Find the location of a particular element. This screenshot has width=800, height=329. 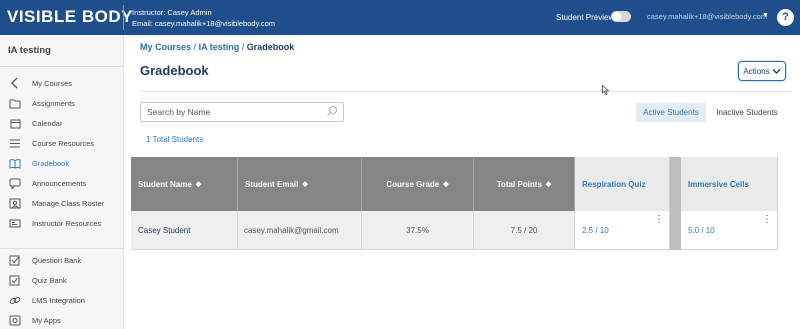

title-divider is located at coordinates (466, 91).